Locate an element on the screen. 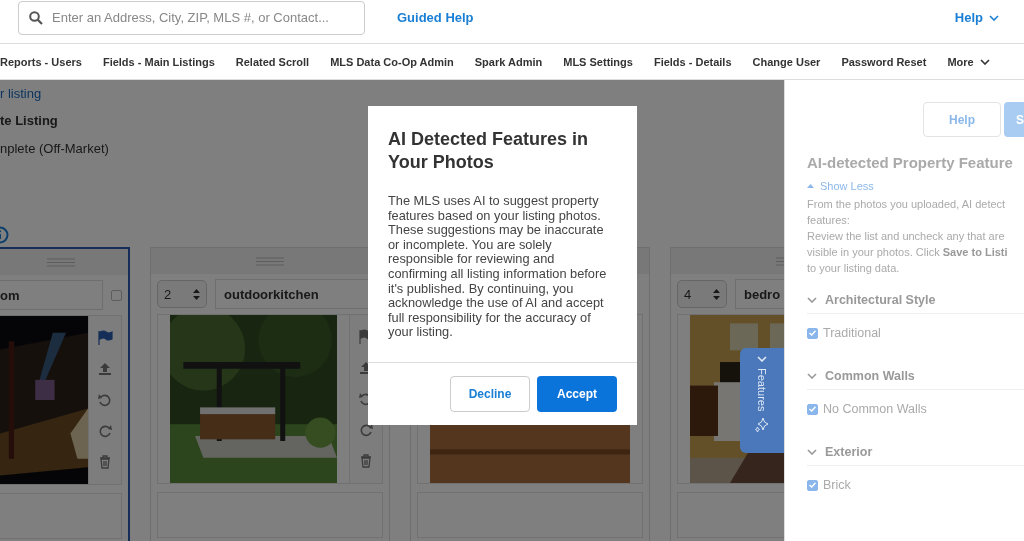 The height and width of the screenshot is (541, 1024). listing-status: nplete (Off-Market) is located at coordinates (55, 148).